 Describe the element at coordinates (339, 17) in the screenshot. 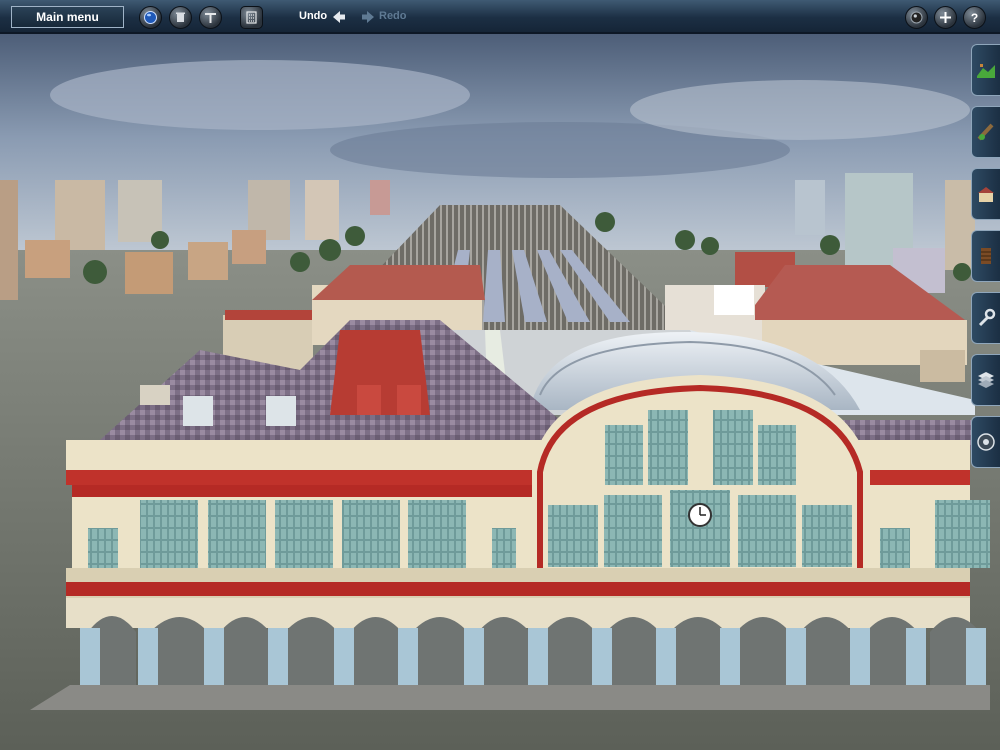

I see `undo-arrow-icon` at that location.